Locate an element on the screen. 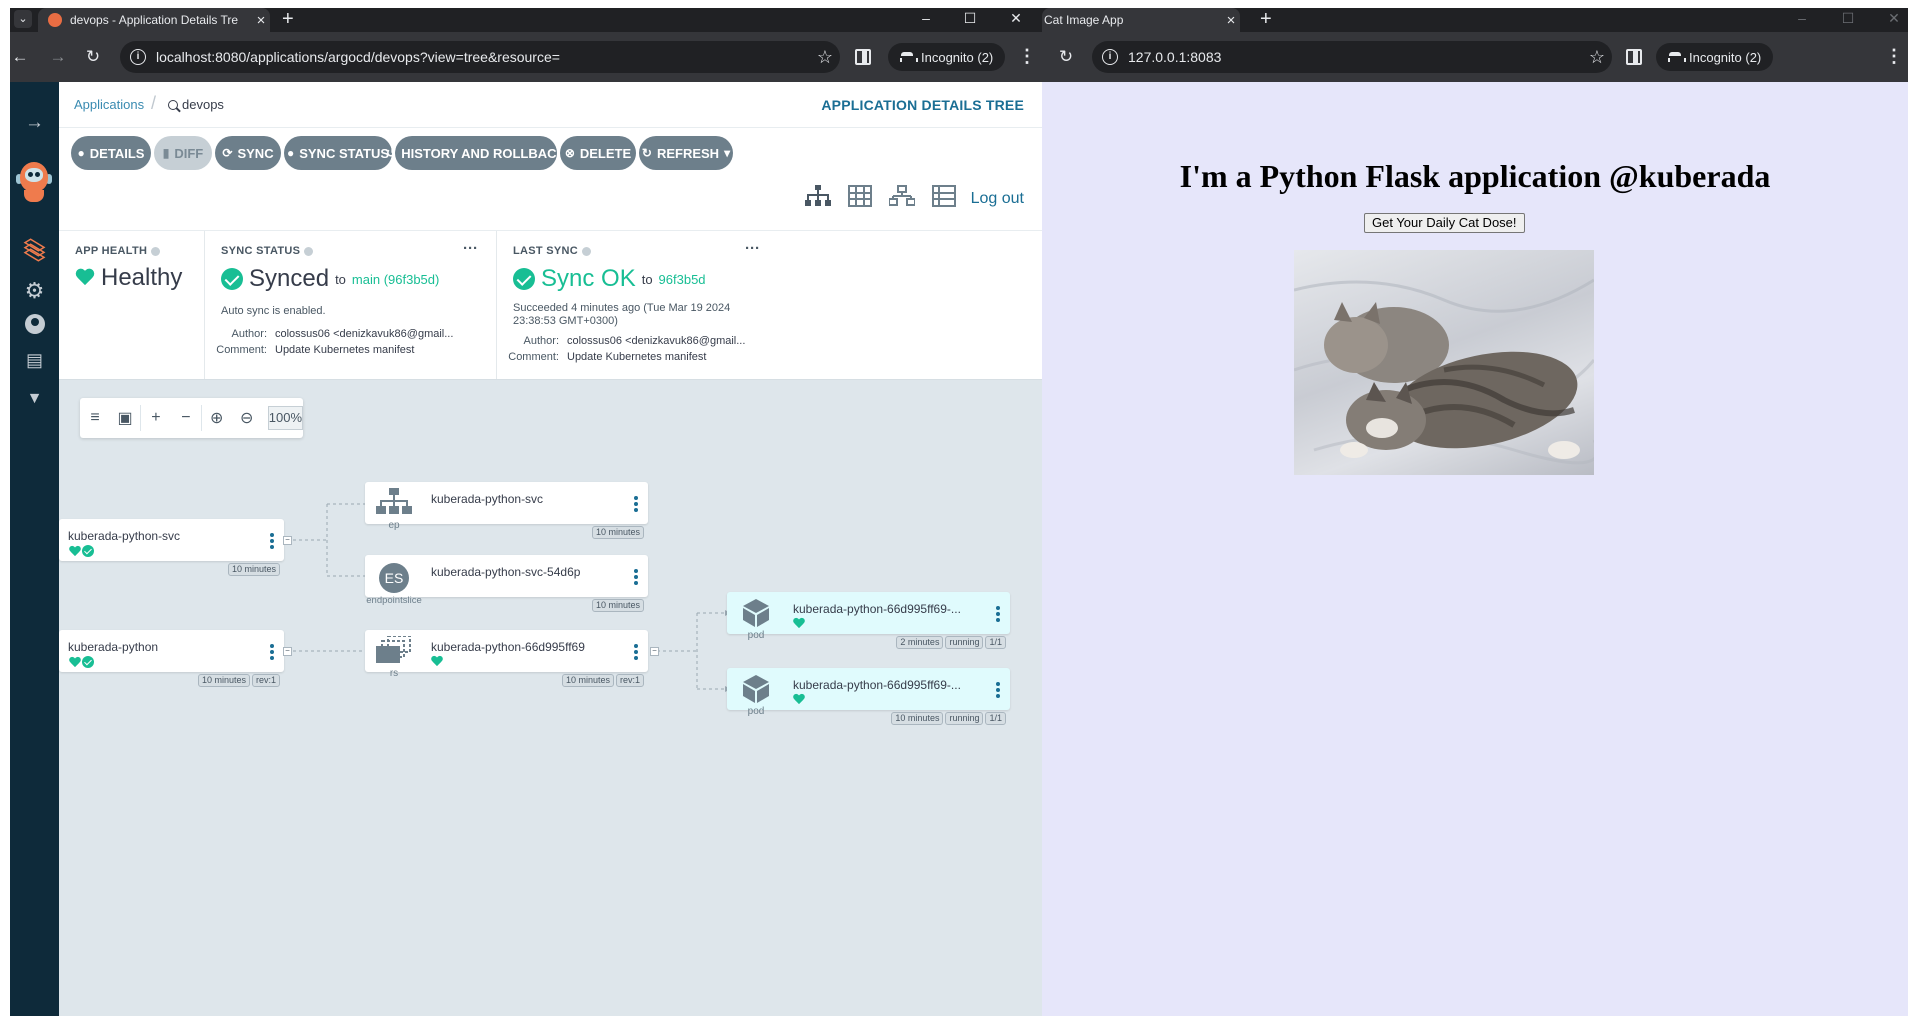  cat-dose-button: Get Your Daily Cat Dose! is located at coordinates (1444, 223).